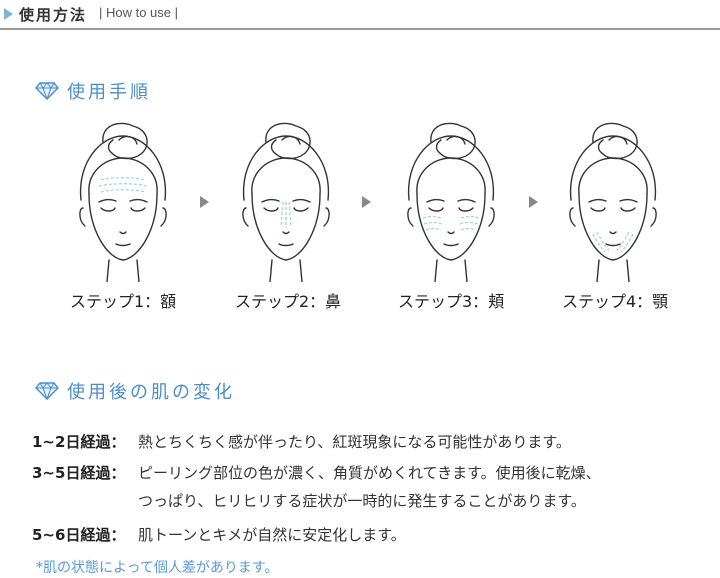 The height and width of the screenshot is (578, 720). Describe the element at coordinates (360, 15) in the screenshot. I see `page-header: 使用方法 | How to use |` at that location.